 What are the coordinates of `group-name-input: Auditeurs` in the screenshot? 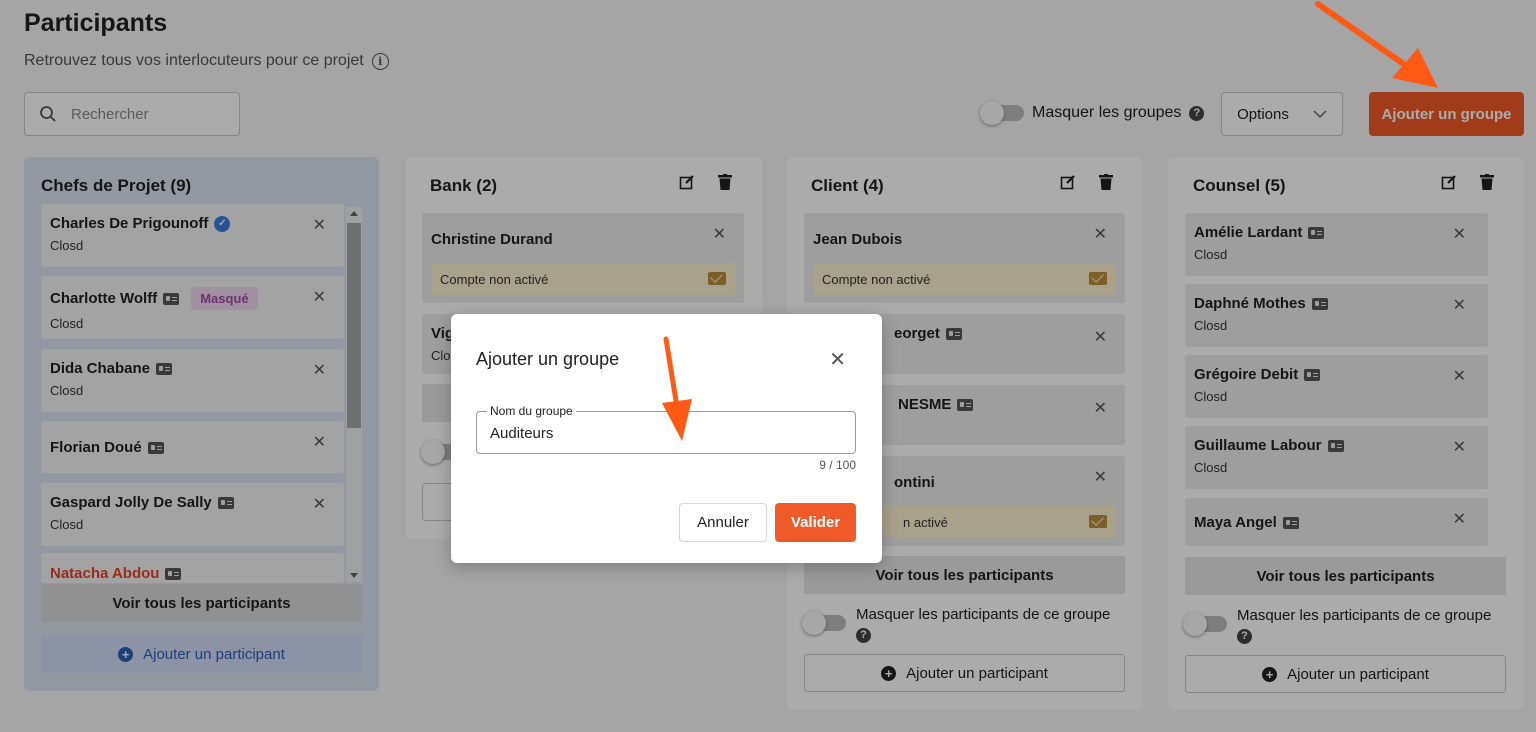 It's located at (521, 433).